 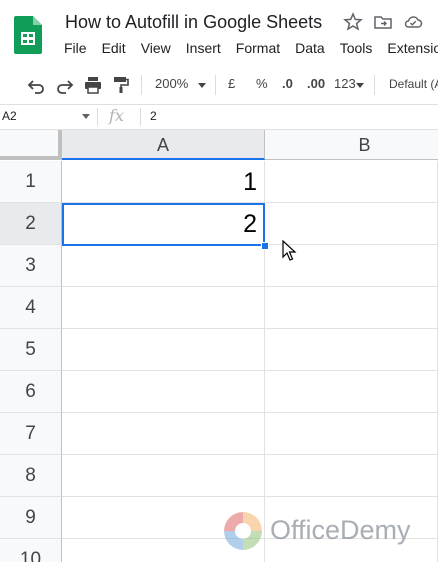 I want to click on zoom-select: 200%, so click(x=171, y=83).